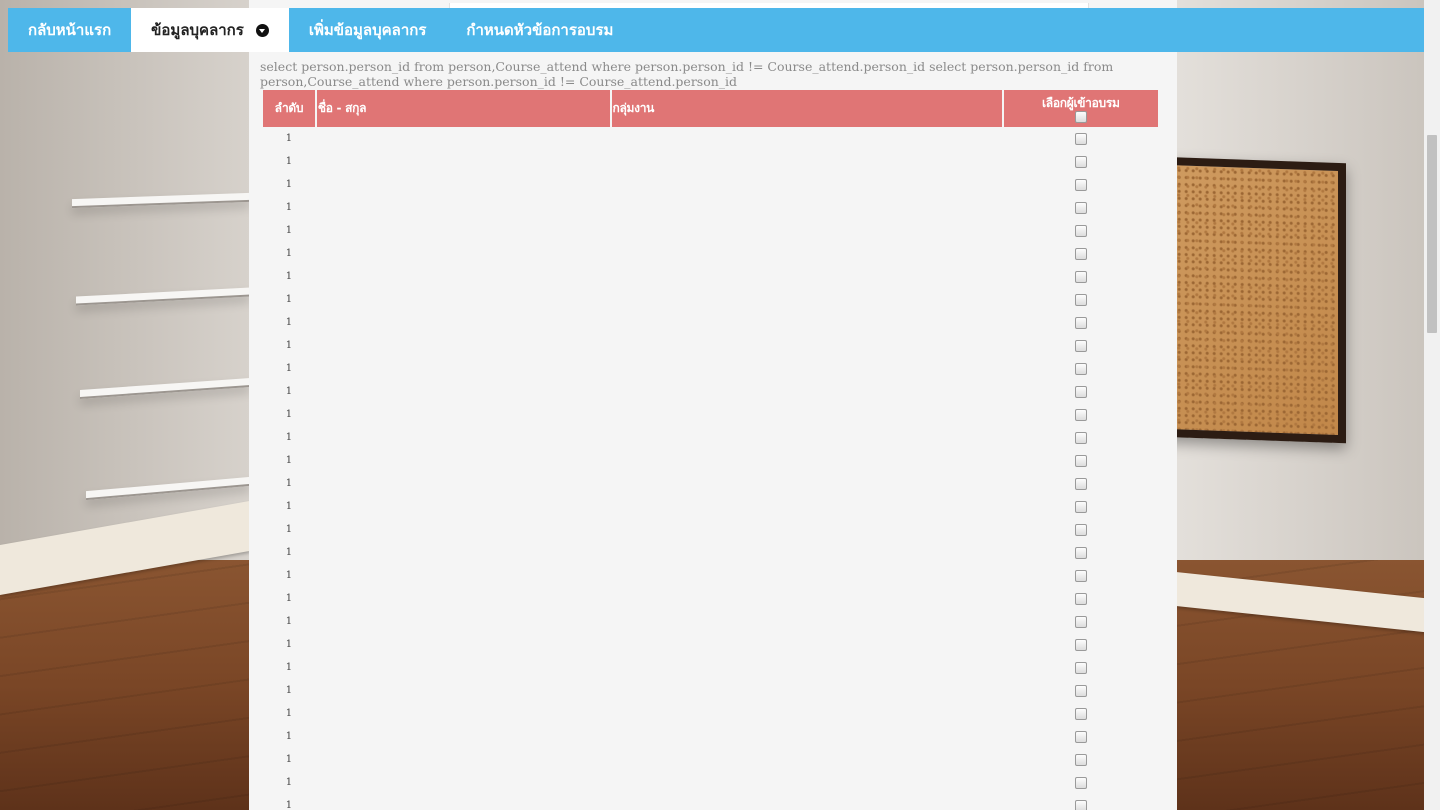  Describe the element at coordinates (539, 30) in the screenshot. I see `nav-training-topics: กำหนดหัวข้อการอบรม` at that location.